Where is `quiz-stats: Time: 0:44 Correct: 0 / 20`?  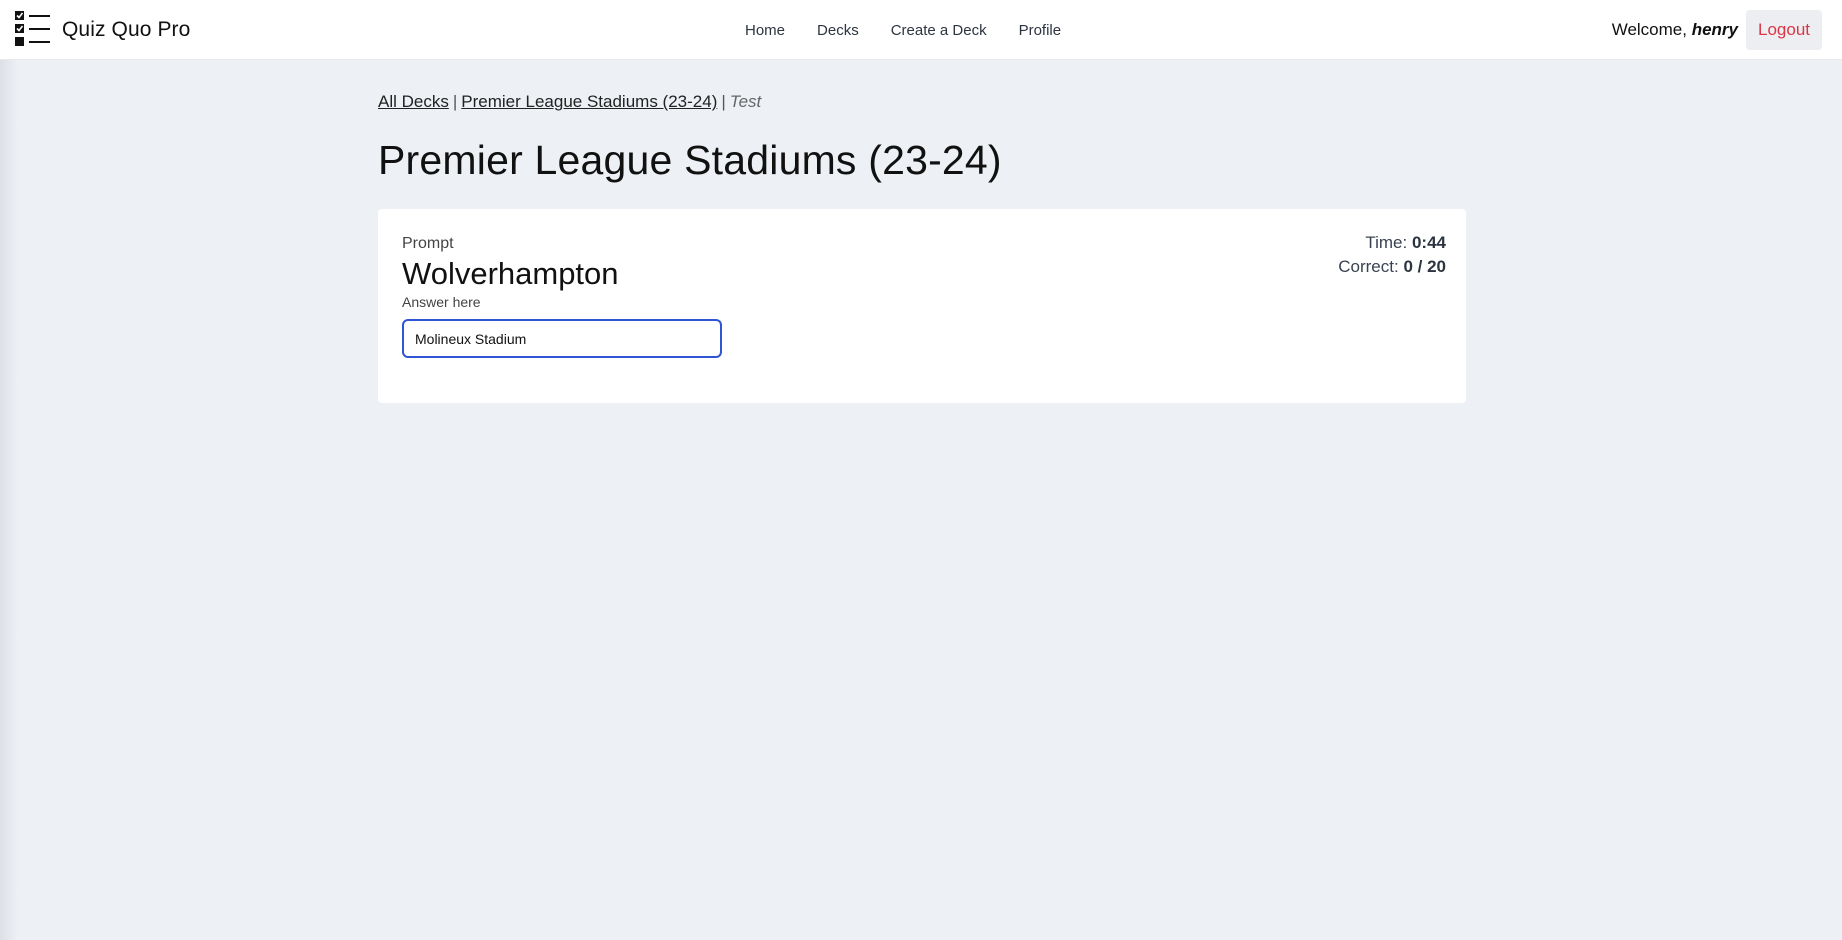 quiz-stats: Time: 0:44 Correct: 0 / 20 is located at coordinates (1392, 255).